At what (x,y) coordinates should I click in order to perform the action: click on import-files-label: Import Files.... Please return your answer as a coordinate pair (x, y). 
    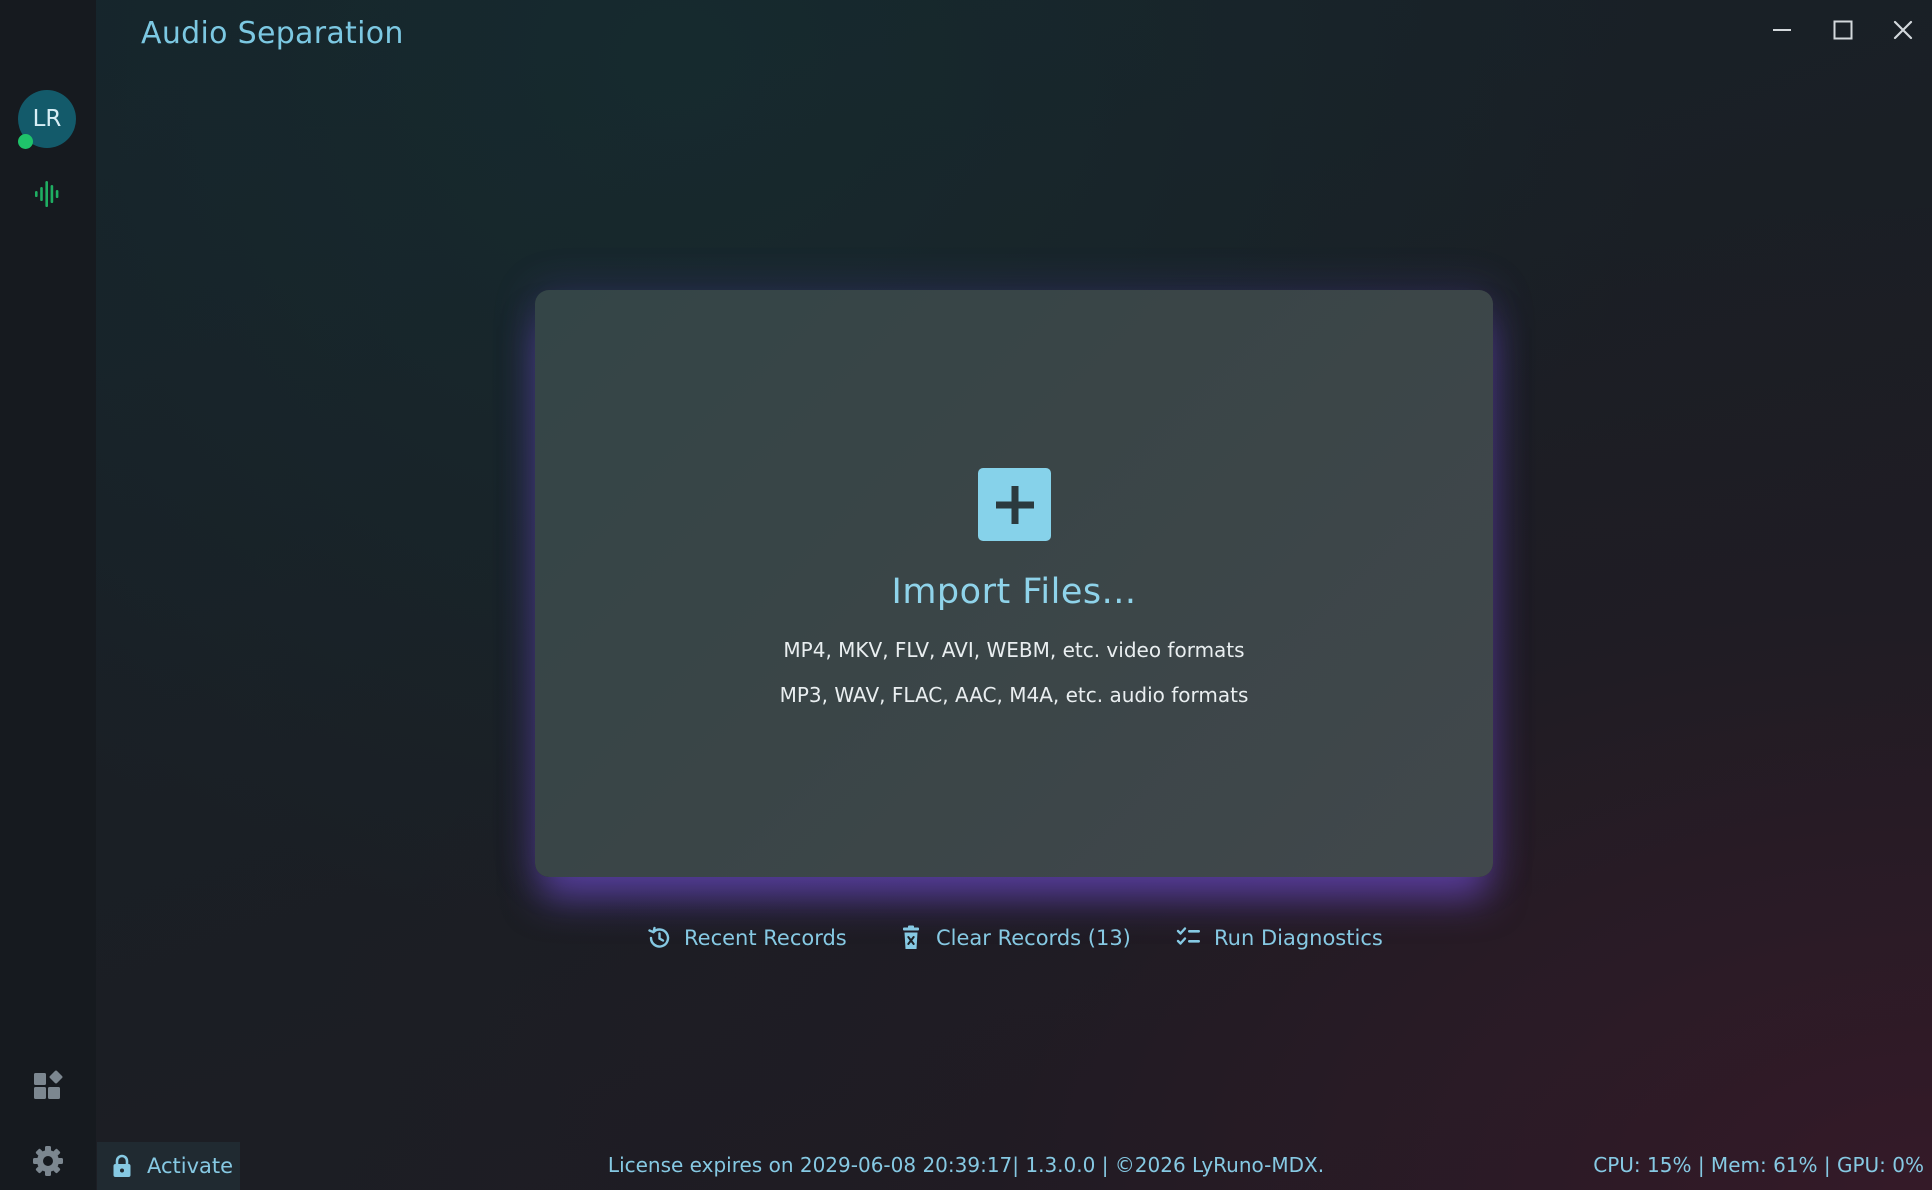
    Looking at the image, I should click on (1014, 592).